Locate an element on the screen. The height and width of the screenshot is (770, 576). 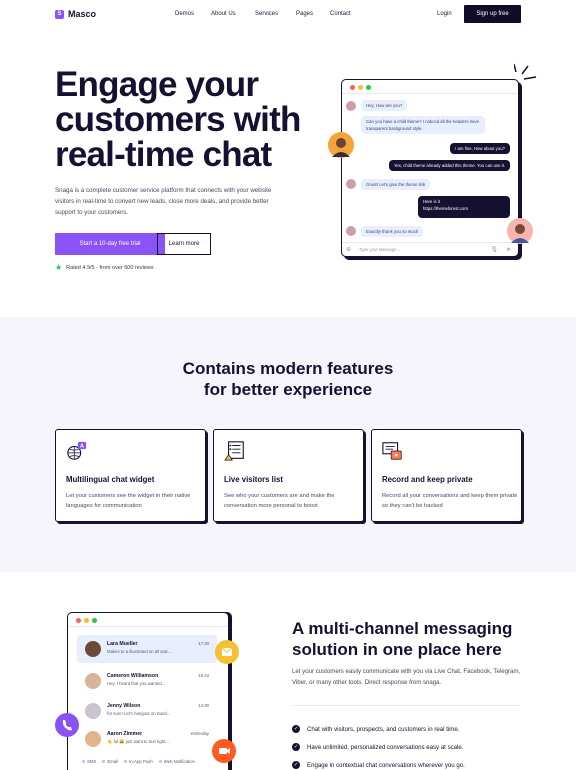
private-record-icon is located at coordinates (392, 451).